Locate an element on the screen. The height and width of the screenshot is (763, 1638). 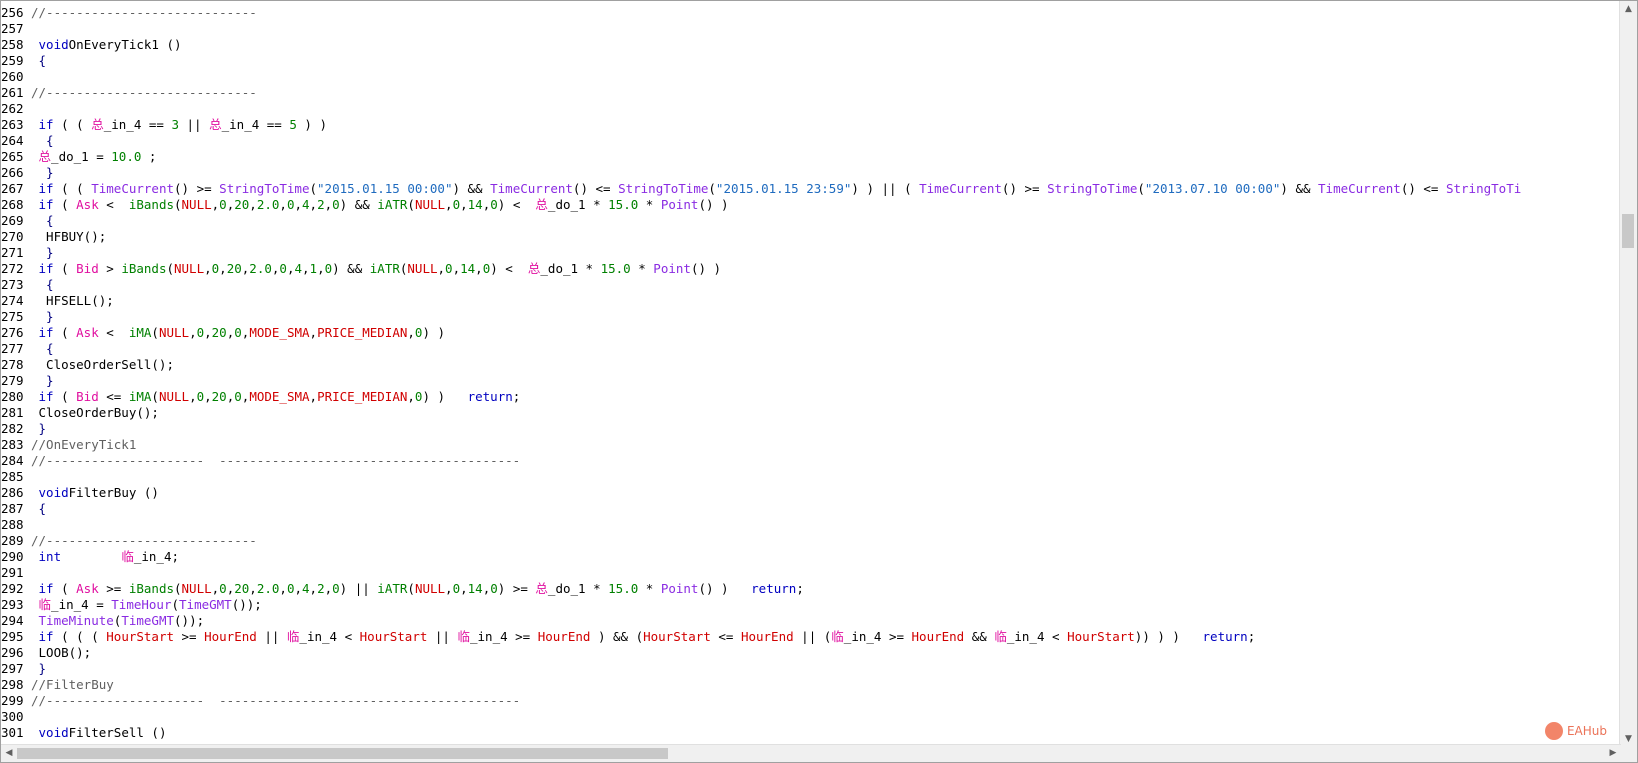
code-token: int is located at coordinates (46, 556).